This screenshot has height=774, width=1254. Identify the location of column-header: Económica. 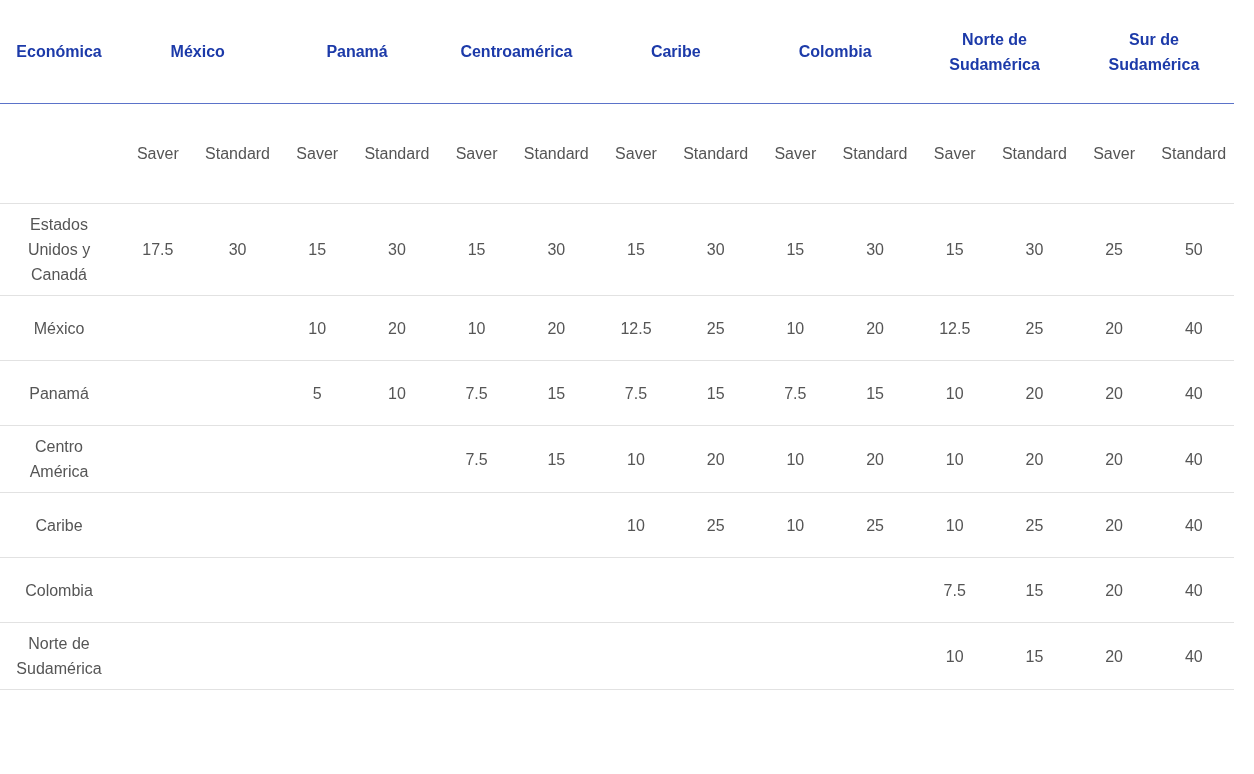
(59, 52).